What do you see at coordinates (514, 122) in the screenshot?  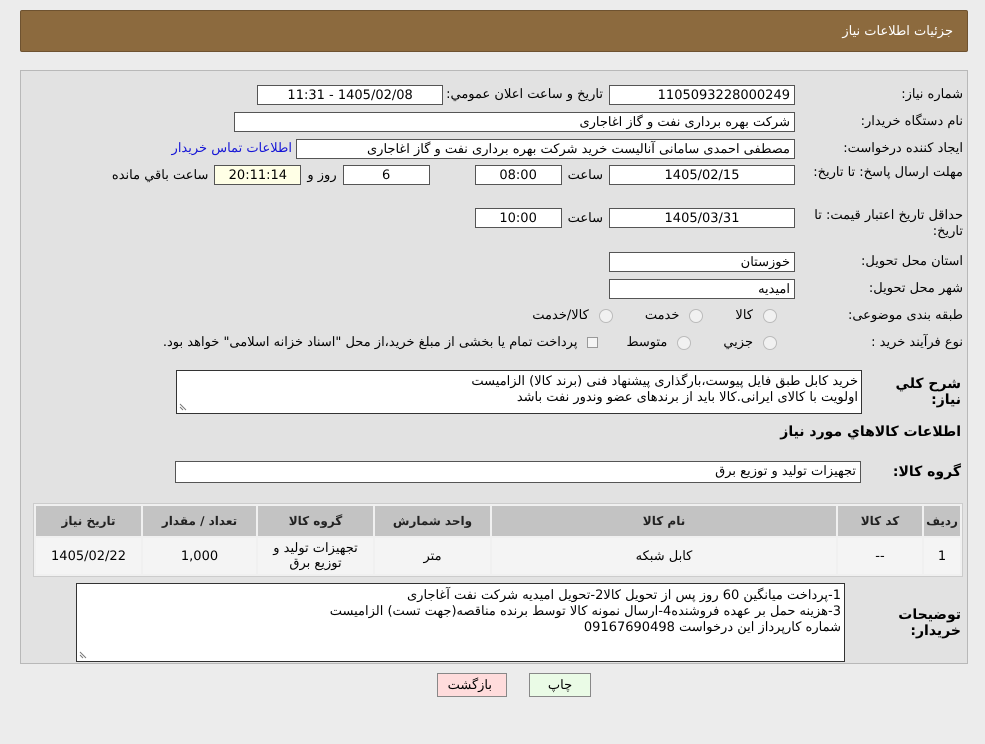 I see `text-field: شرکت بهره برداری نفت و گاز اغاجاری` at bounding box center [514, 122].